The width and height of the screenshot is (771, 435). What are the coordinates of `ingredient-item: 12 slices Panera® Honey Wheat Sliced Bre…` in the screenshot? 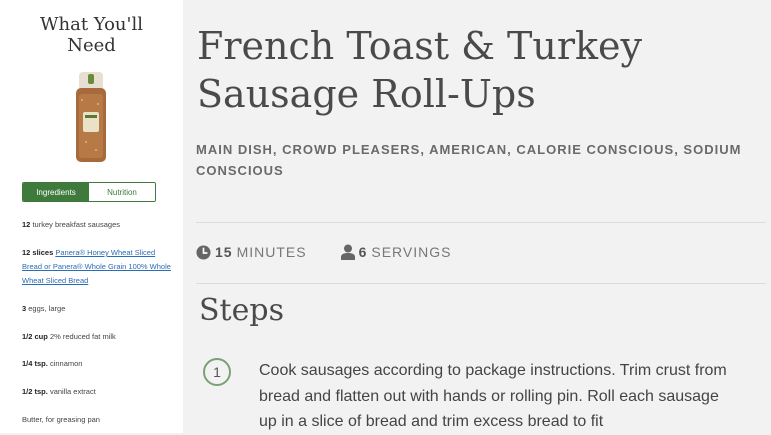 It's located at (97, 267).